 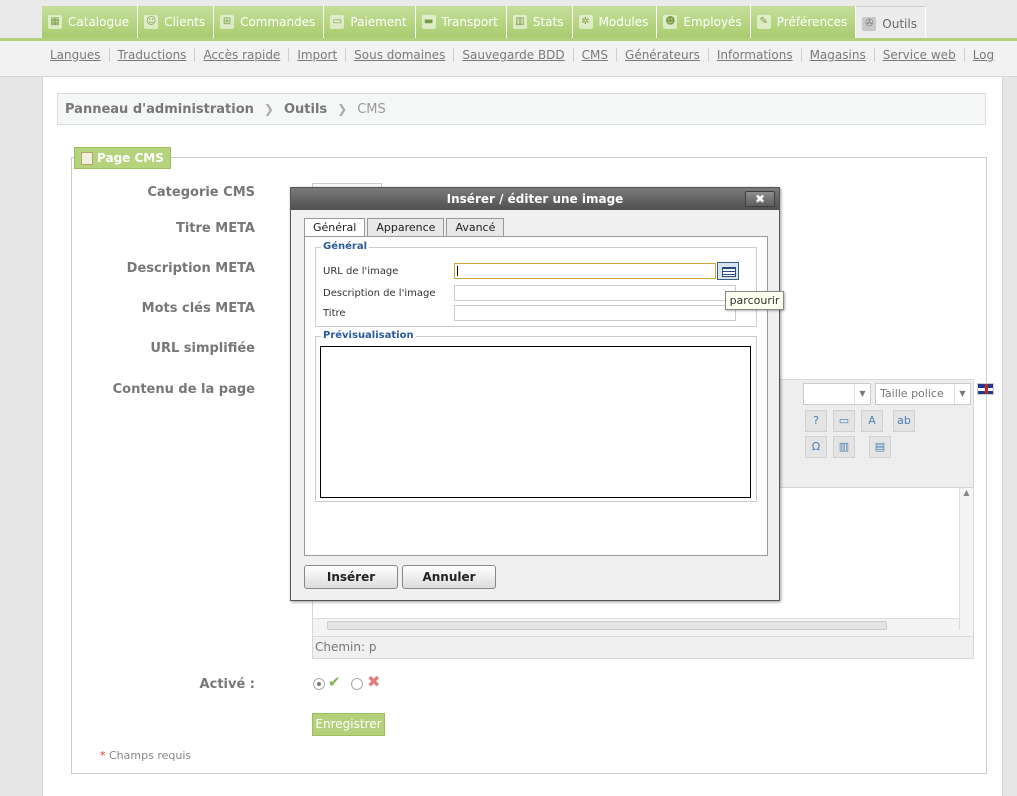 I want to click on tab-label: Catalogue, so click(x=99, y=22).